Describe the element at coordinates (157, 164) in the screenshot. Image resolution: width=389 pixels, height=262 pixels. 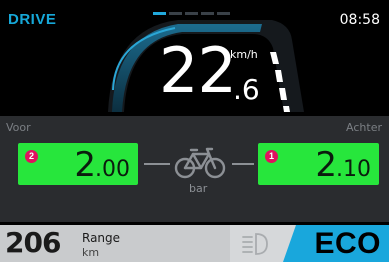
I see `connector-line-left` at that location.